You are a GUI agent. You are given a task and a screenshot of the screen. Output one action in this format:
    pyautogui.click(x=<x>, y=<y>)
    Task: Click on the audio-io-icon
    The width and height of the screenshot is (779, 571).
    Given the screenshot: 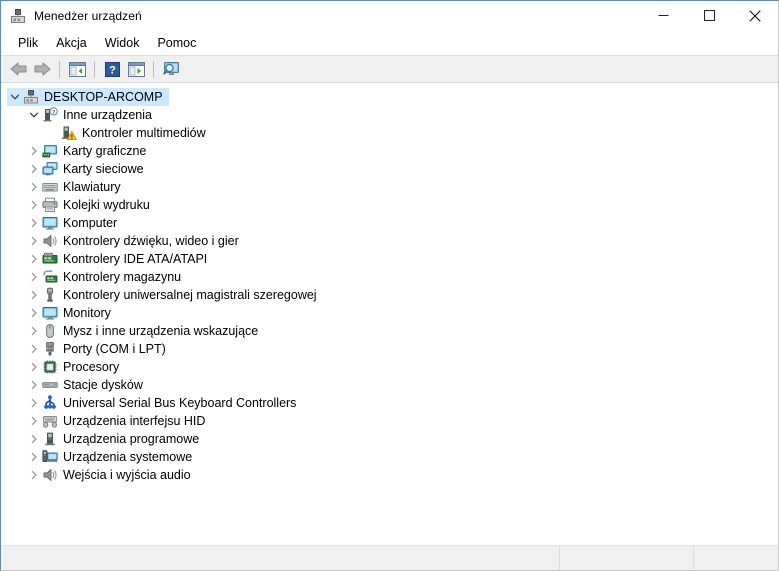 What is the action you would take?
    pyautogui.click(x=50, y=475)
    